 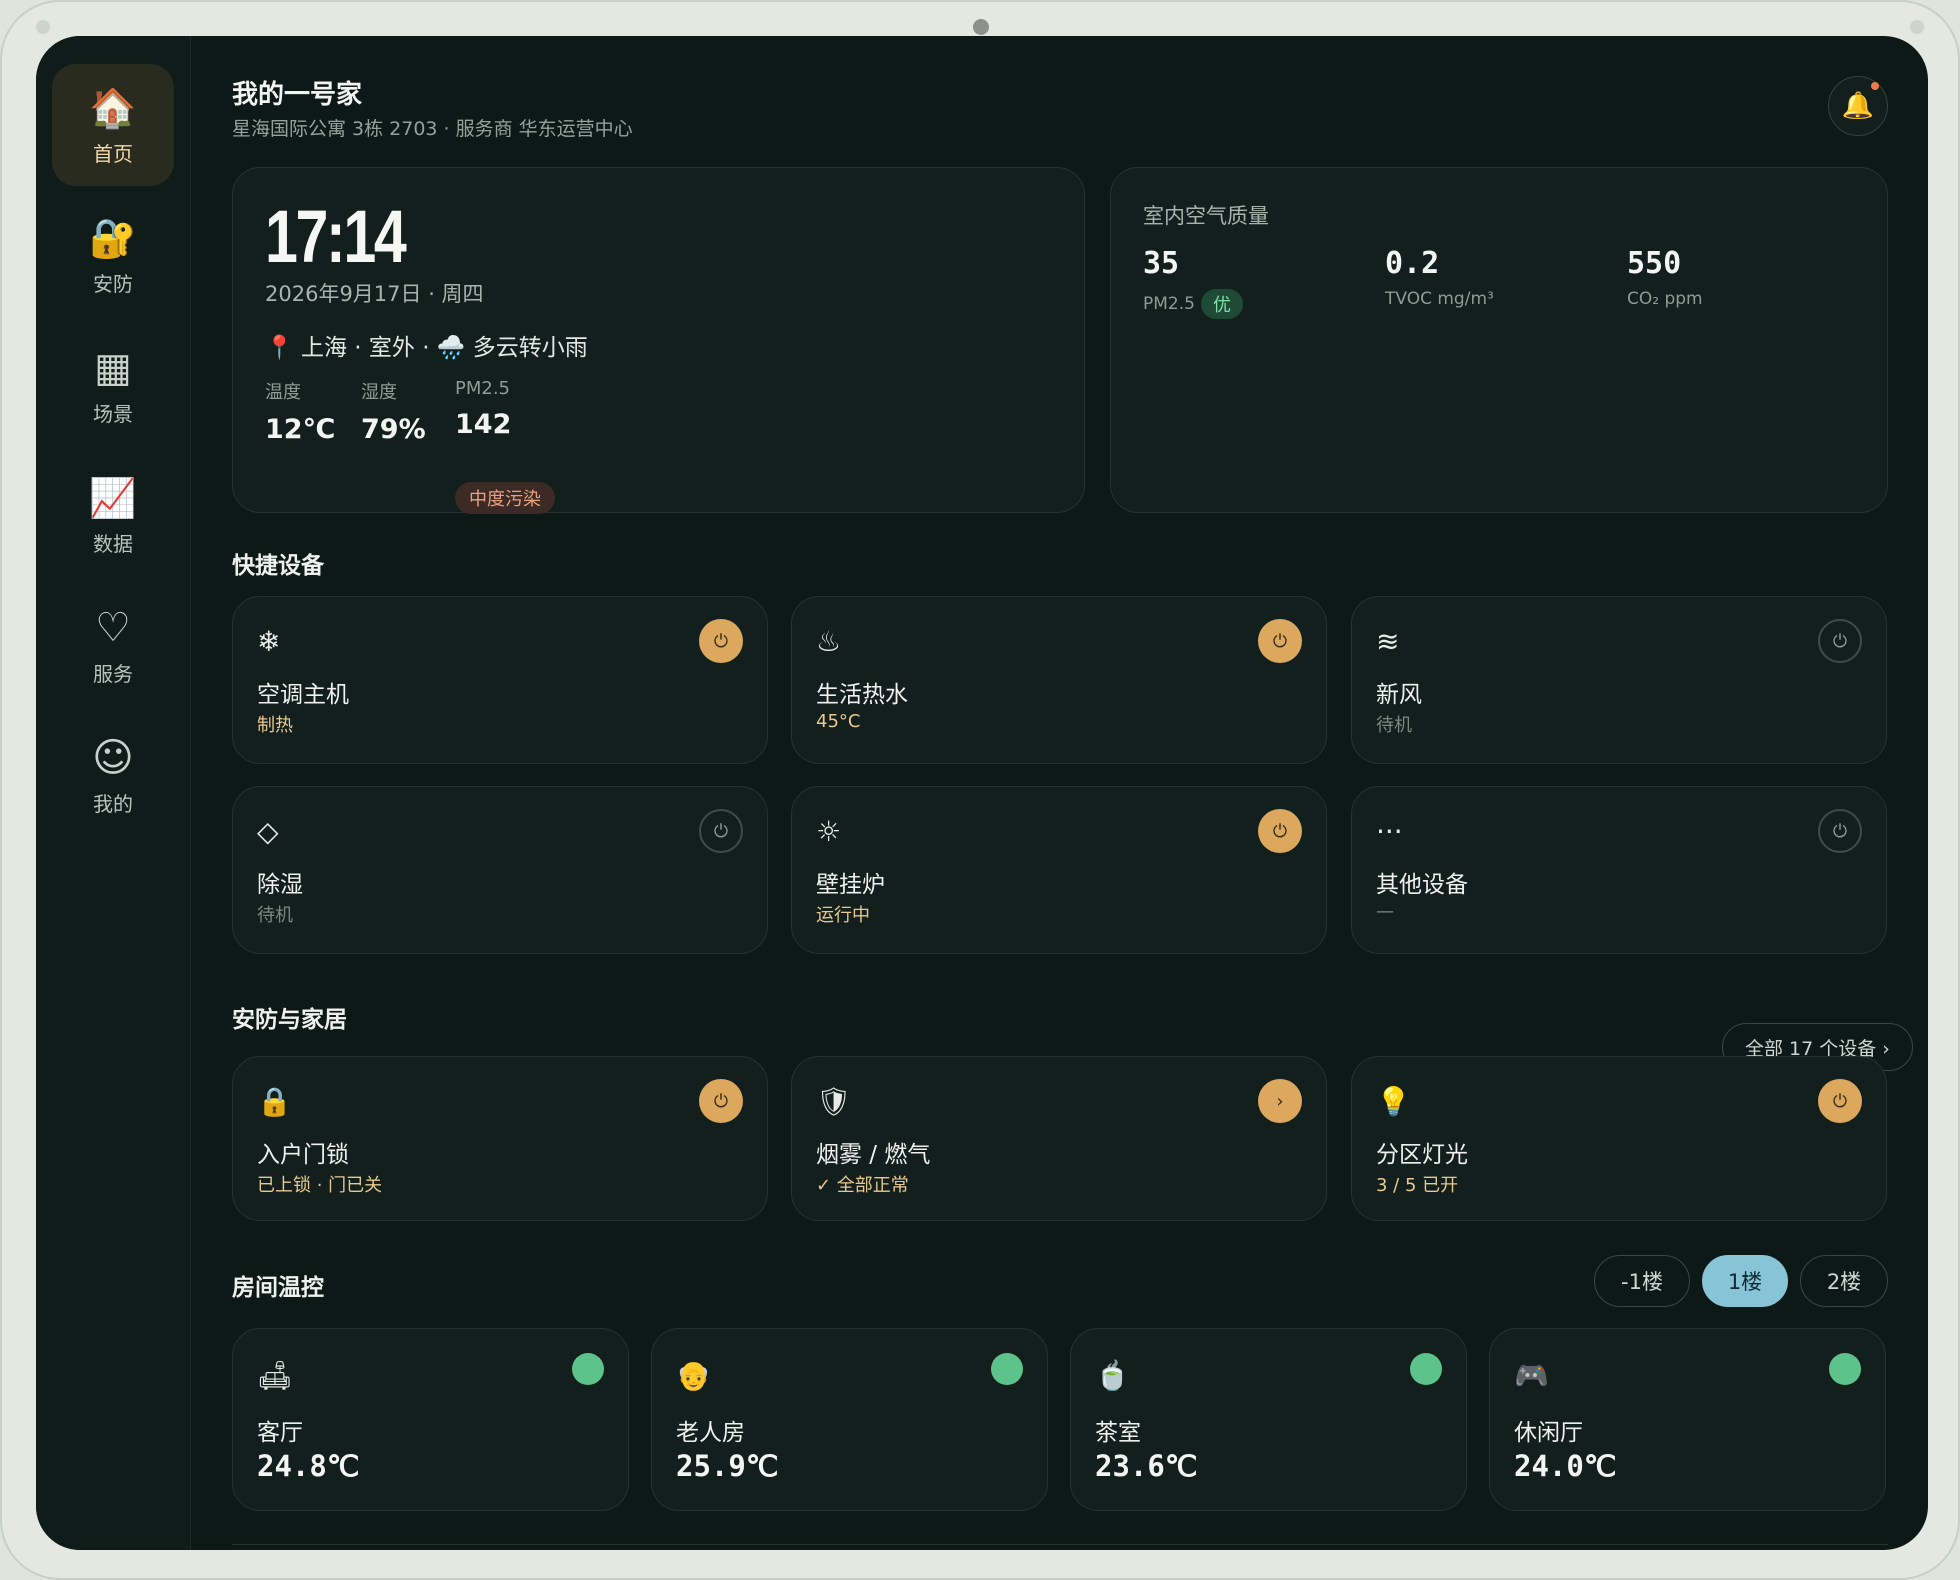 I want to click on room-card-leisure: 🎮 休闲厅 24.0℃, so click(x=1687, y=1419).